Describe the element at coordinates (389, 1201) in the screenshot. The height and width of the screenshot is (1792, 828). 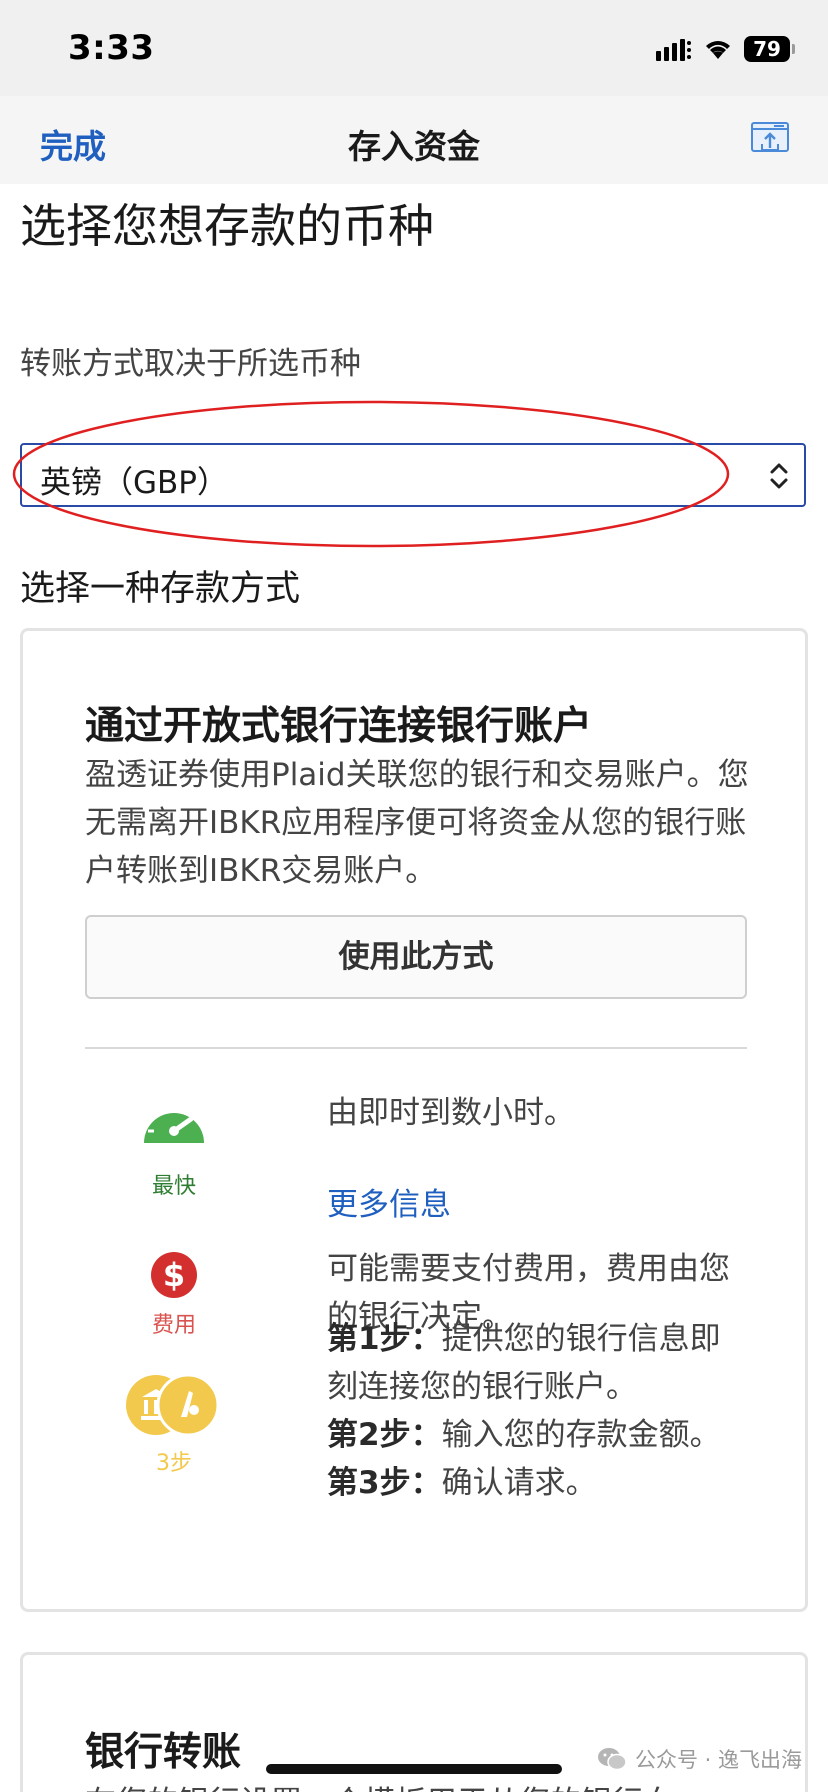
I see `more-info-link: 更多信息` at that location.